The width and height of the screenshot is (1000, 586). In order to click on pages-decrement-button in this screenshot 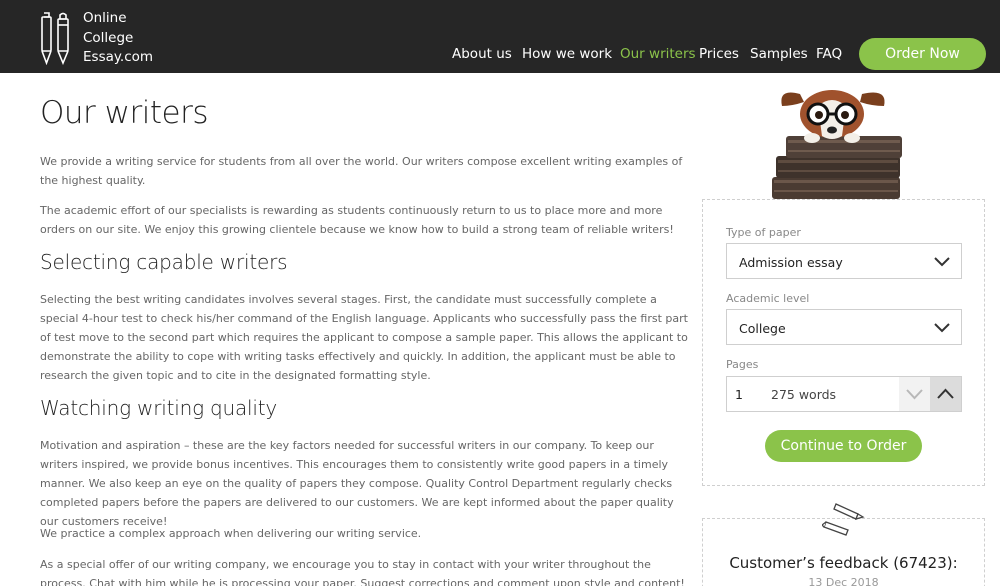, I will do `click(914, 394)`.